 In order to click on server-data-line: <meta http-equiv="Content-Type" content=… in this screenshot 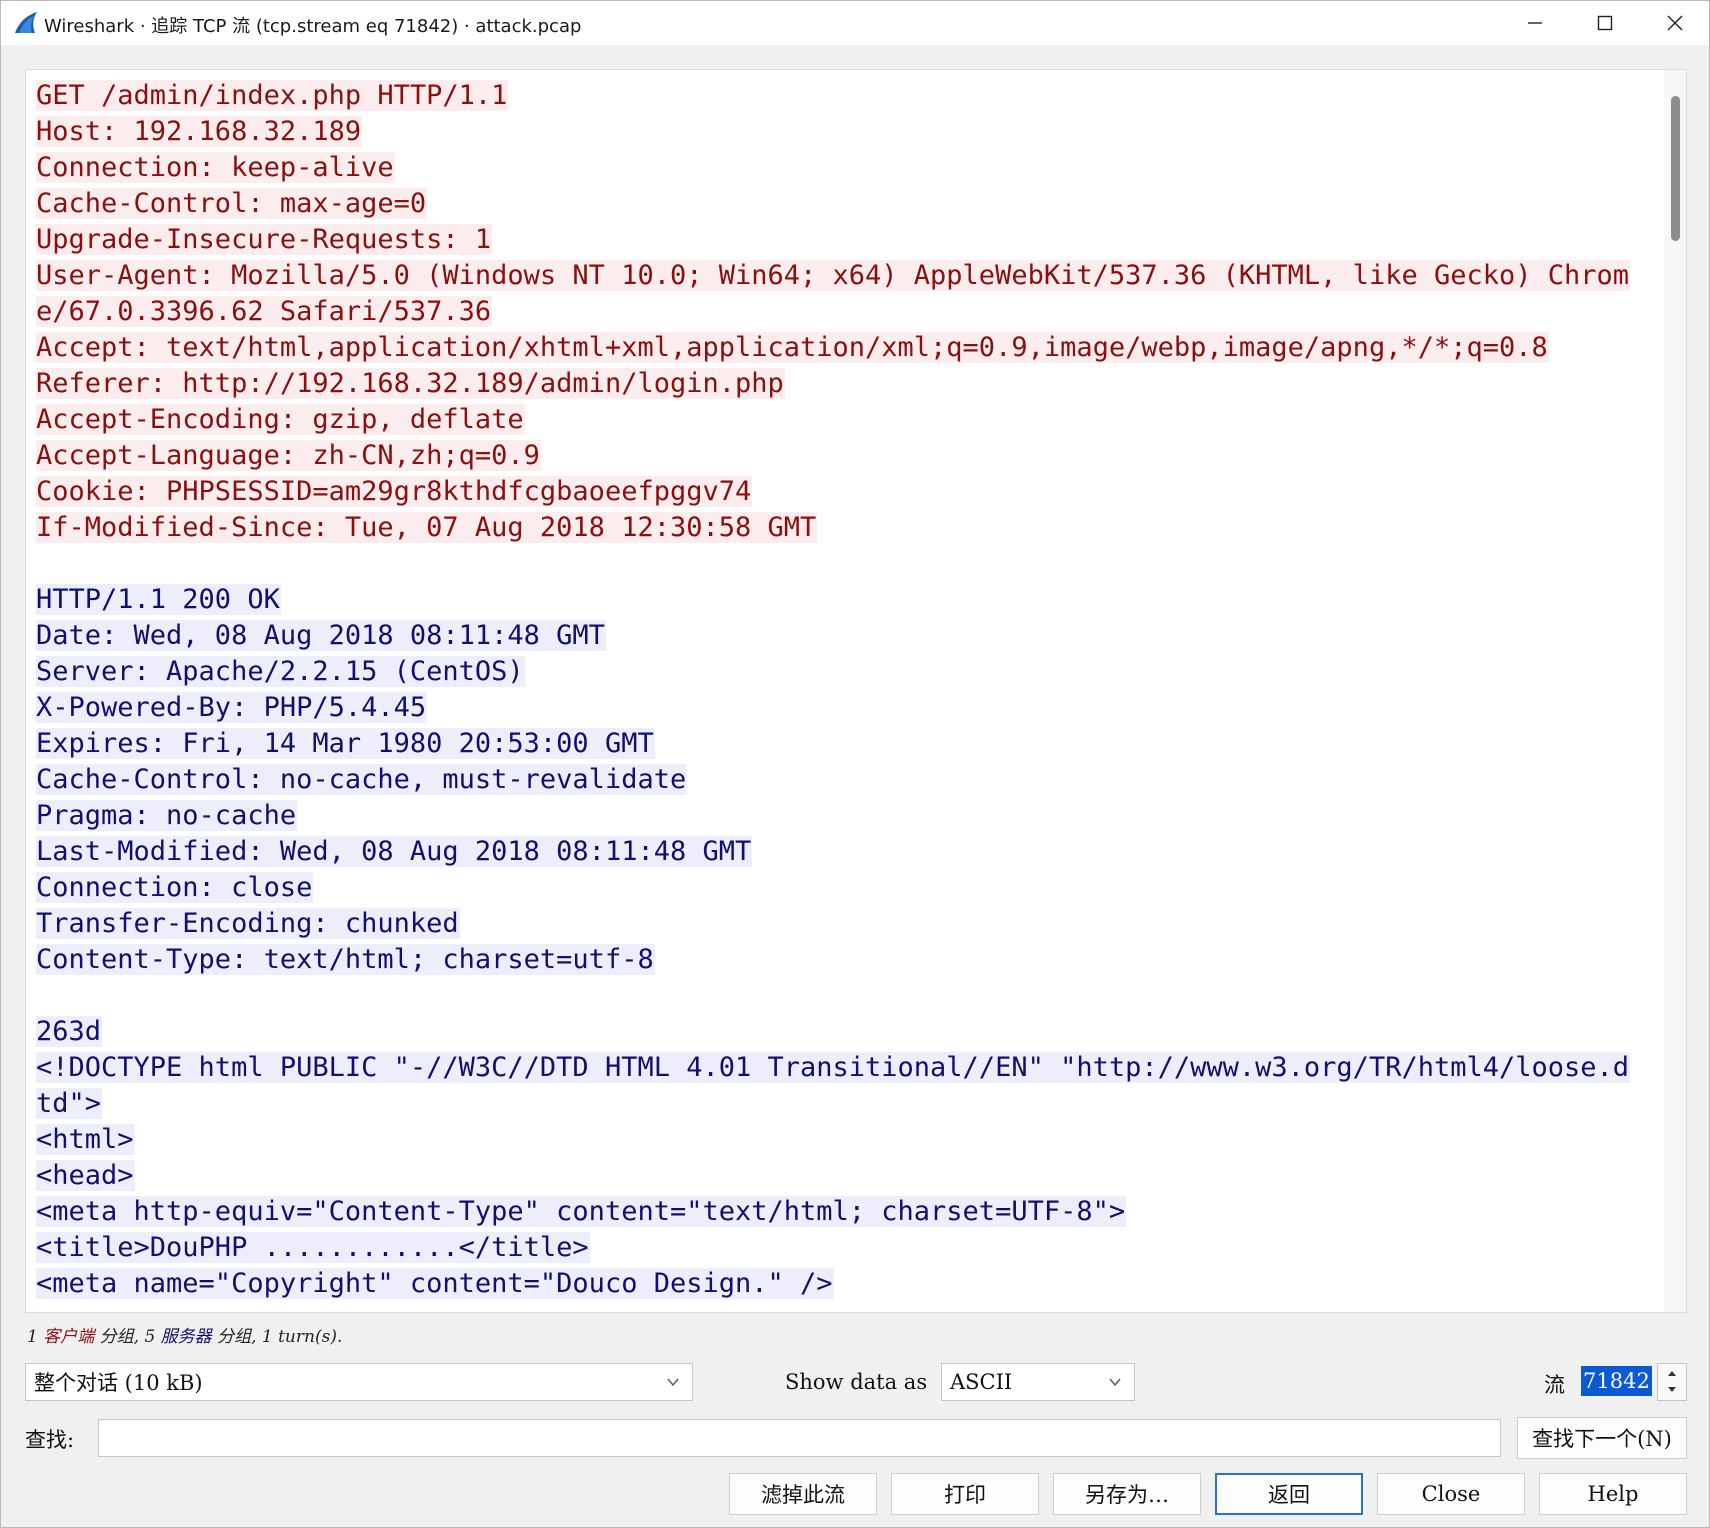, I will do `click(856, 1212)`.